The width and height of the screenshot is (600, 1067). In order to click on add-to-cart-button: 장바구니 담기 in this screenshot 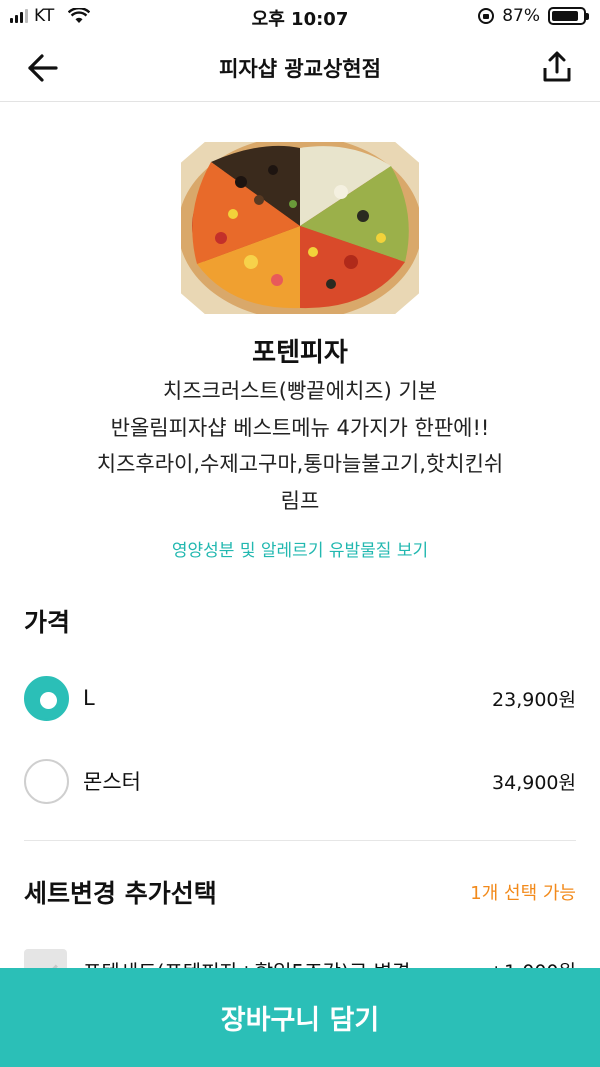, I will do `click(300, 1017)`.